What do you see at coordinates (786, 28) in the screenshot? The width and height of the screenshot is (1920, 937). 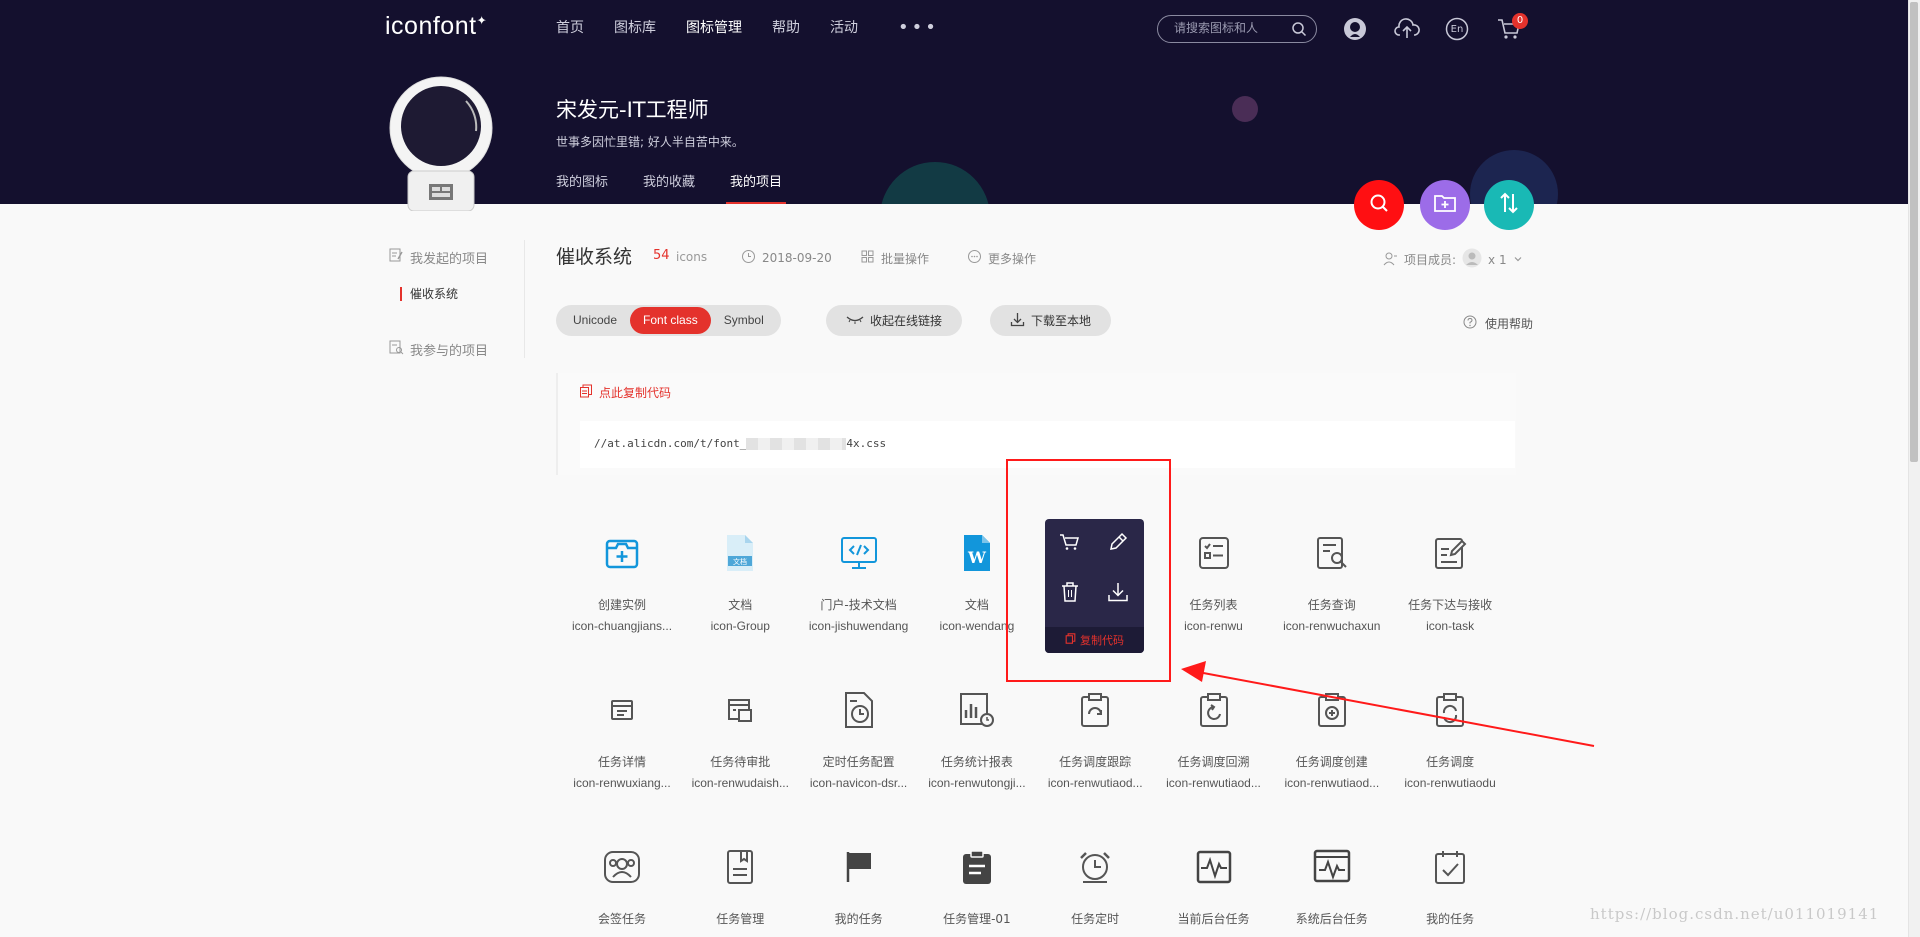 I see `nav-help: 帮助` at bounding box center [786, 28].